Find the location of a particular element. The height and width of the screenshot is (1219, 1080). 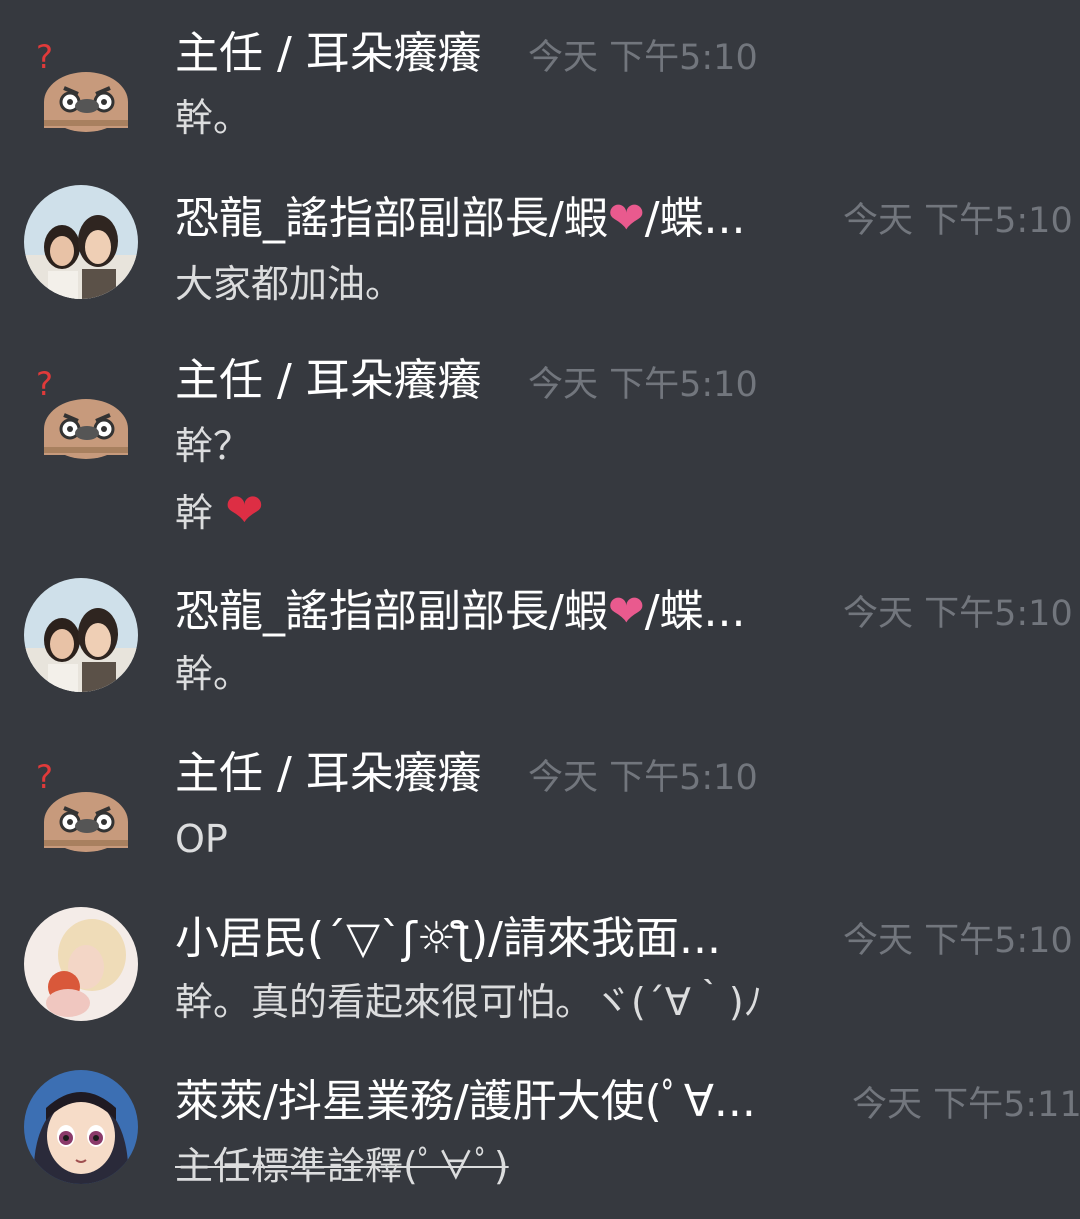

message-text-inline: 幹 is located at coordinates (194, 513).